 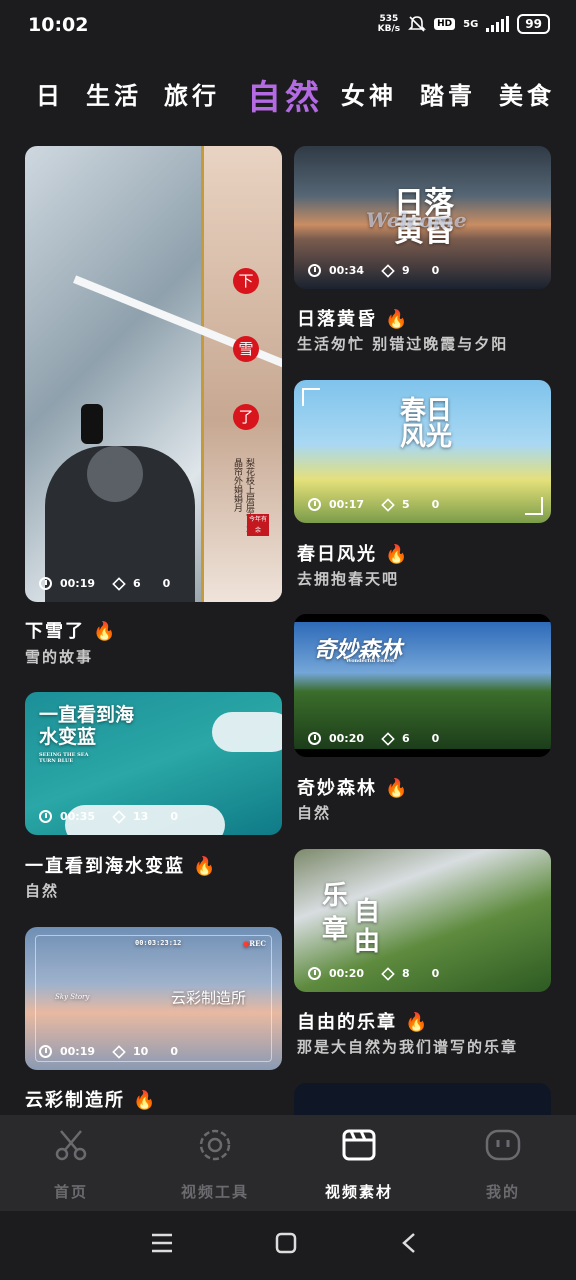 What do you see at coordinates (141, 1051) in the screenshot?
I see `layer-count: 10` at bounding box center [141, 1051].